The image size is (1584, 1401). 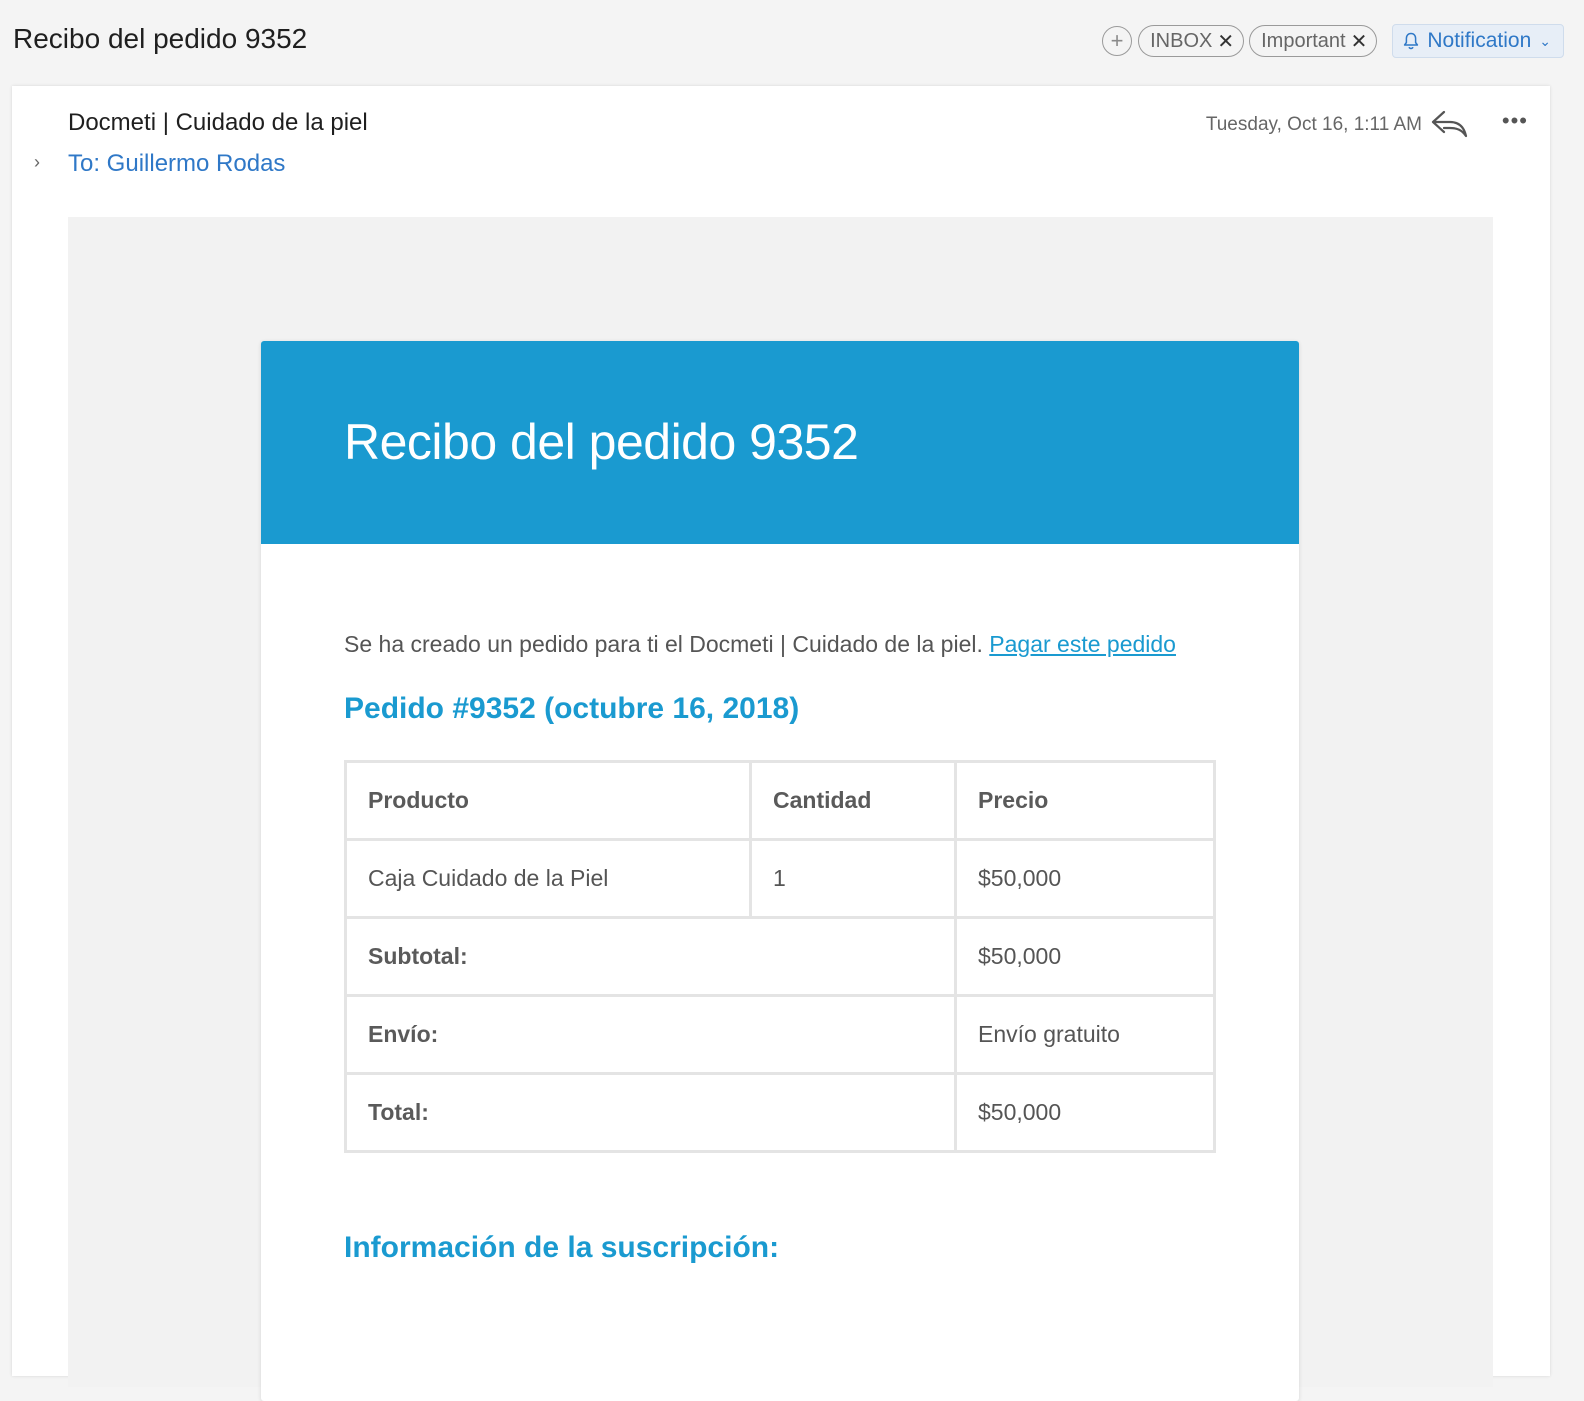 I want to click on tag-inbox: INBOX ✕, so click(x=1191, y=41).